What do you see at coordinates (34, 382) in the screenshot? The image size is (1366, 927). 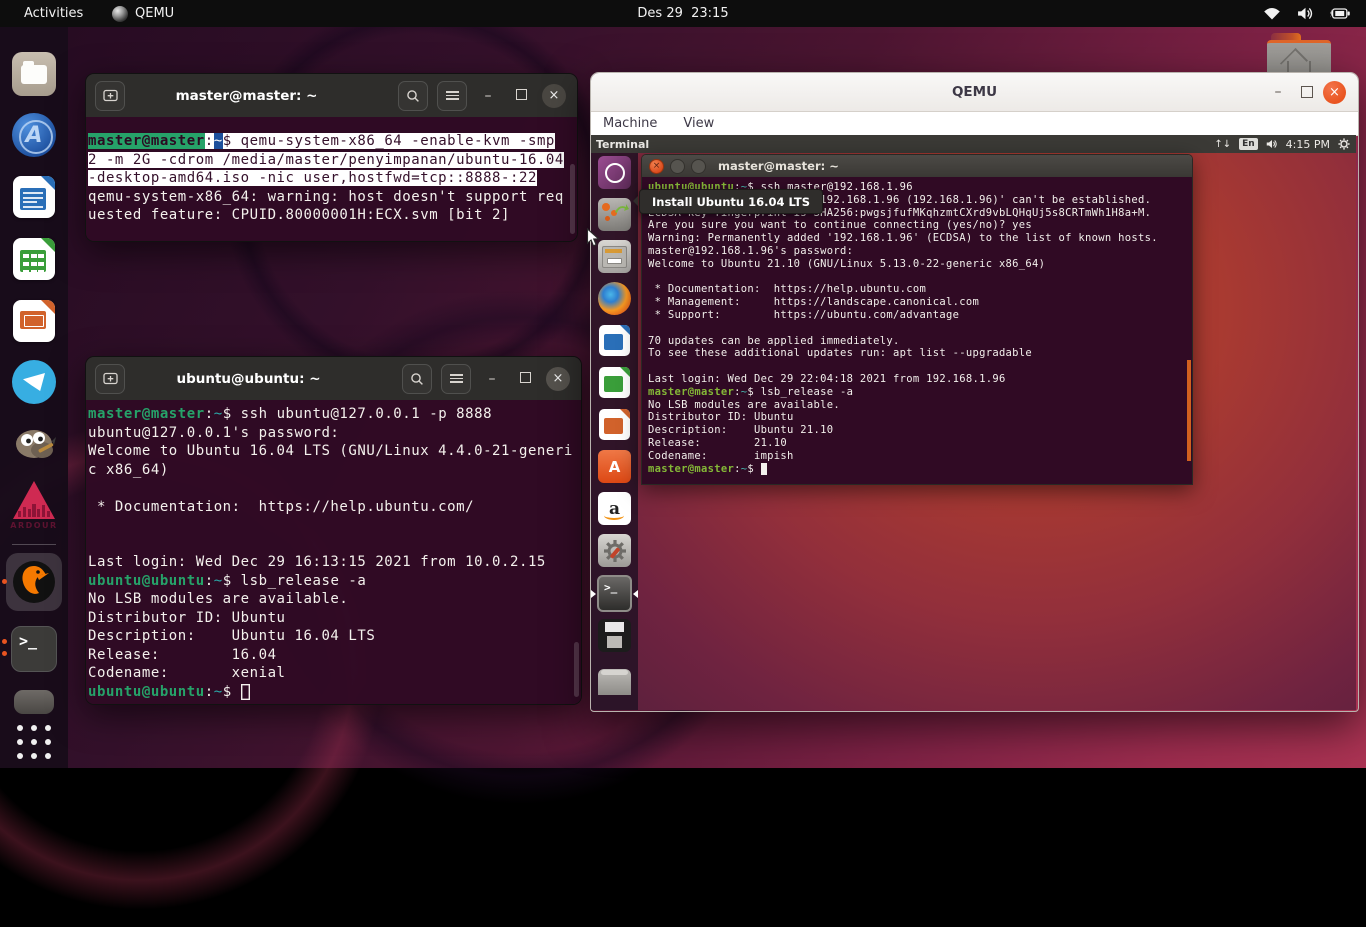 I see `dock-item-telegram` at bounding box center [34, 382].